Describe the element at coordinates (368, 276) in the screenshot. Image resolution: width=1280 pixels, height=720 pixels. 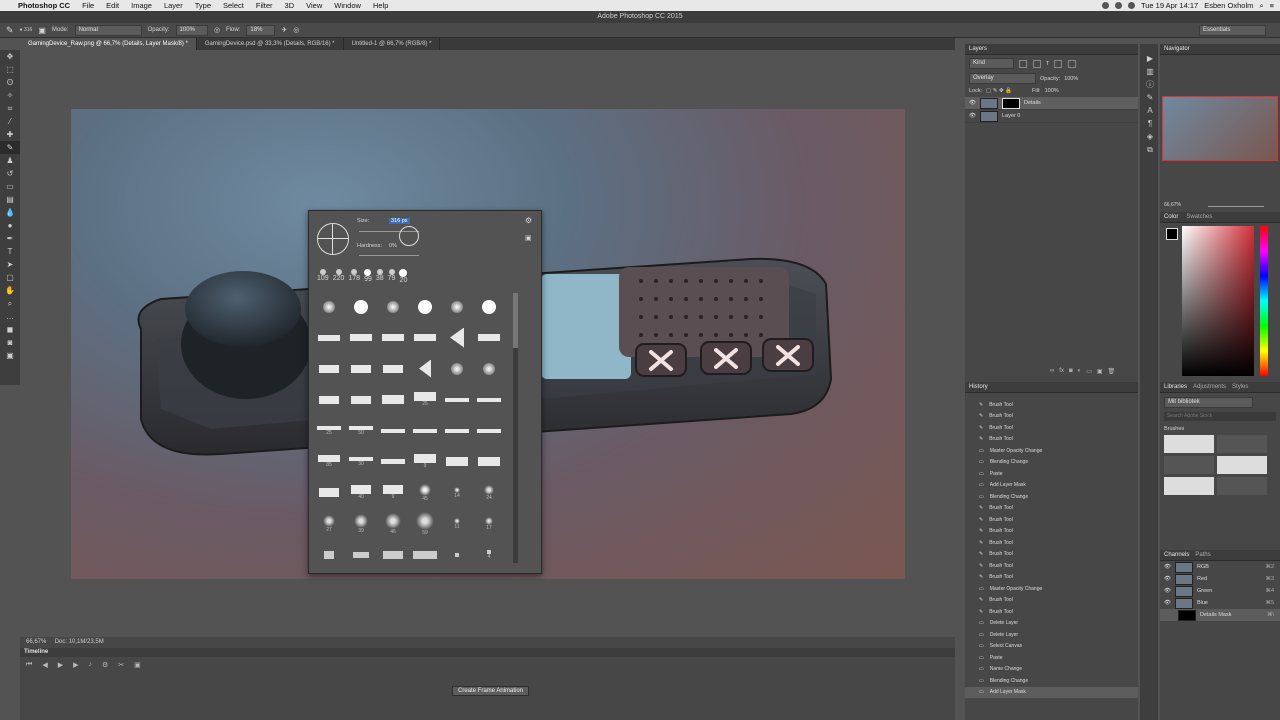
I see `recent-brush: 99` at that location.